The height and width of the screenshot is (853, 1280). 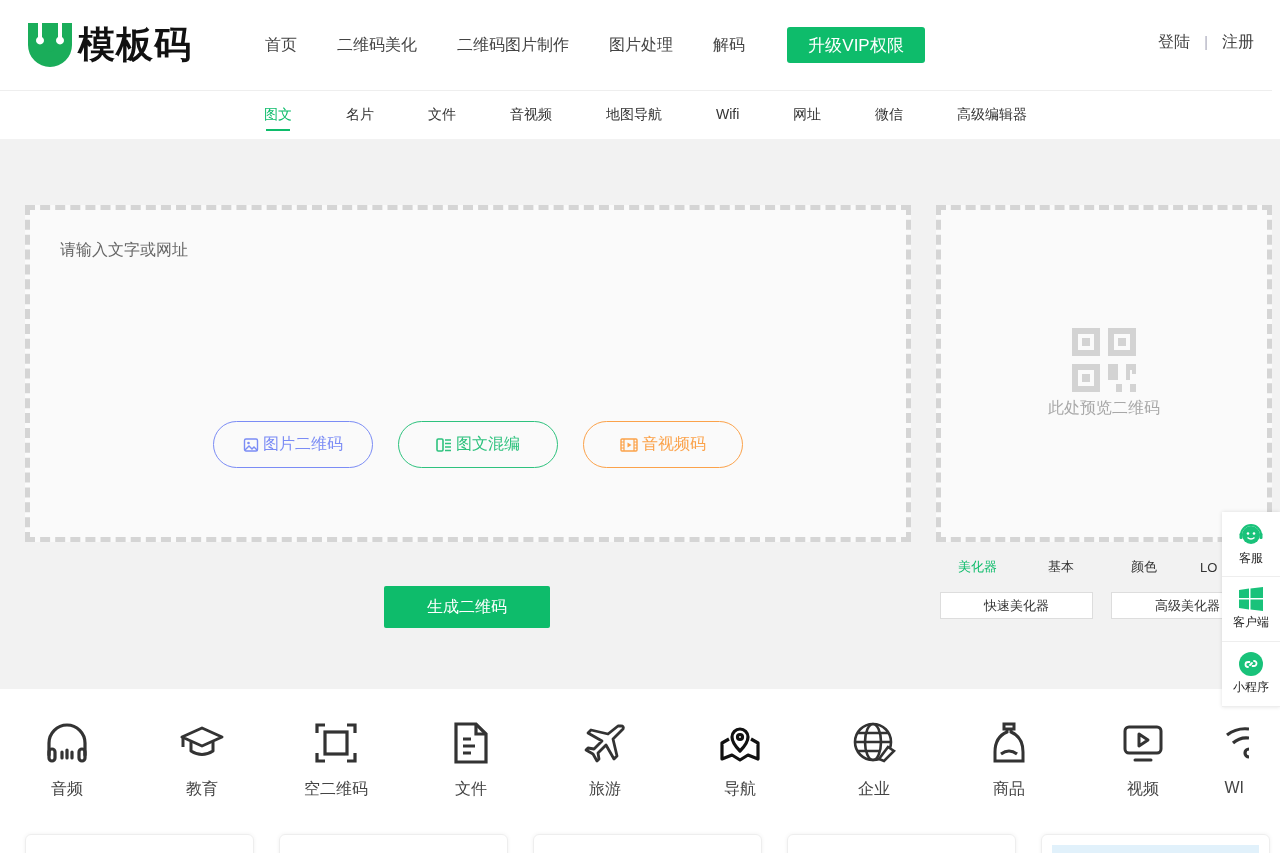 I want to click on image-icon, so click(x=251, y=444).